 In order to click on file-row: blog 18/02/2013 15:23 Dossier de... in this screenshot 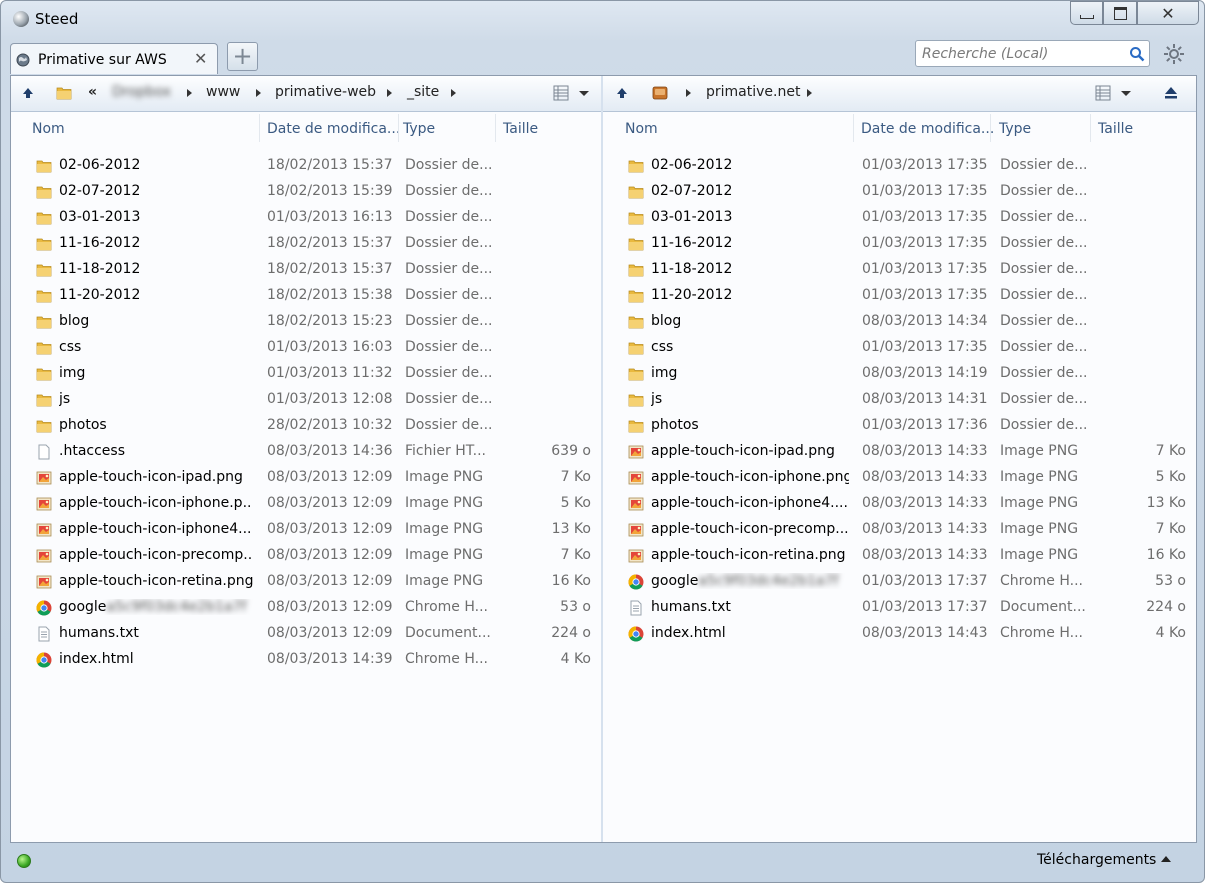, I will do `click(306, 322)`.